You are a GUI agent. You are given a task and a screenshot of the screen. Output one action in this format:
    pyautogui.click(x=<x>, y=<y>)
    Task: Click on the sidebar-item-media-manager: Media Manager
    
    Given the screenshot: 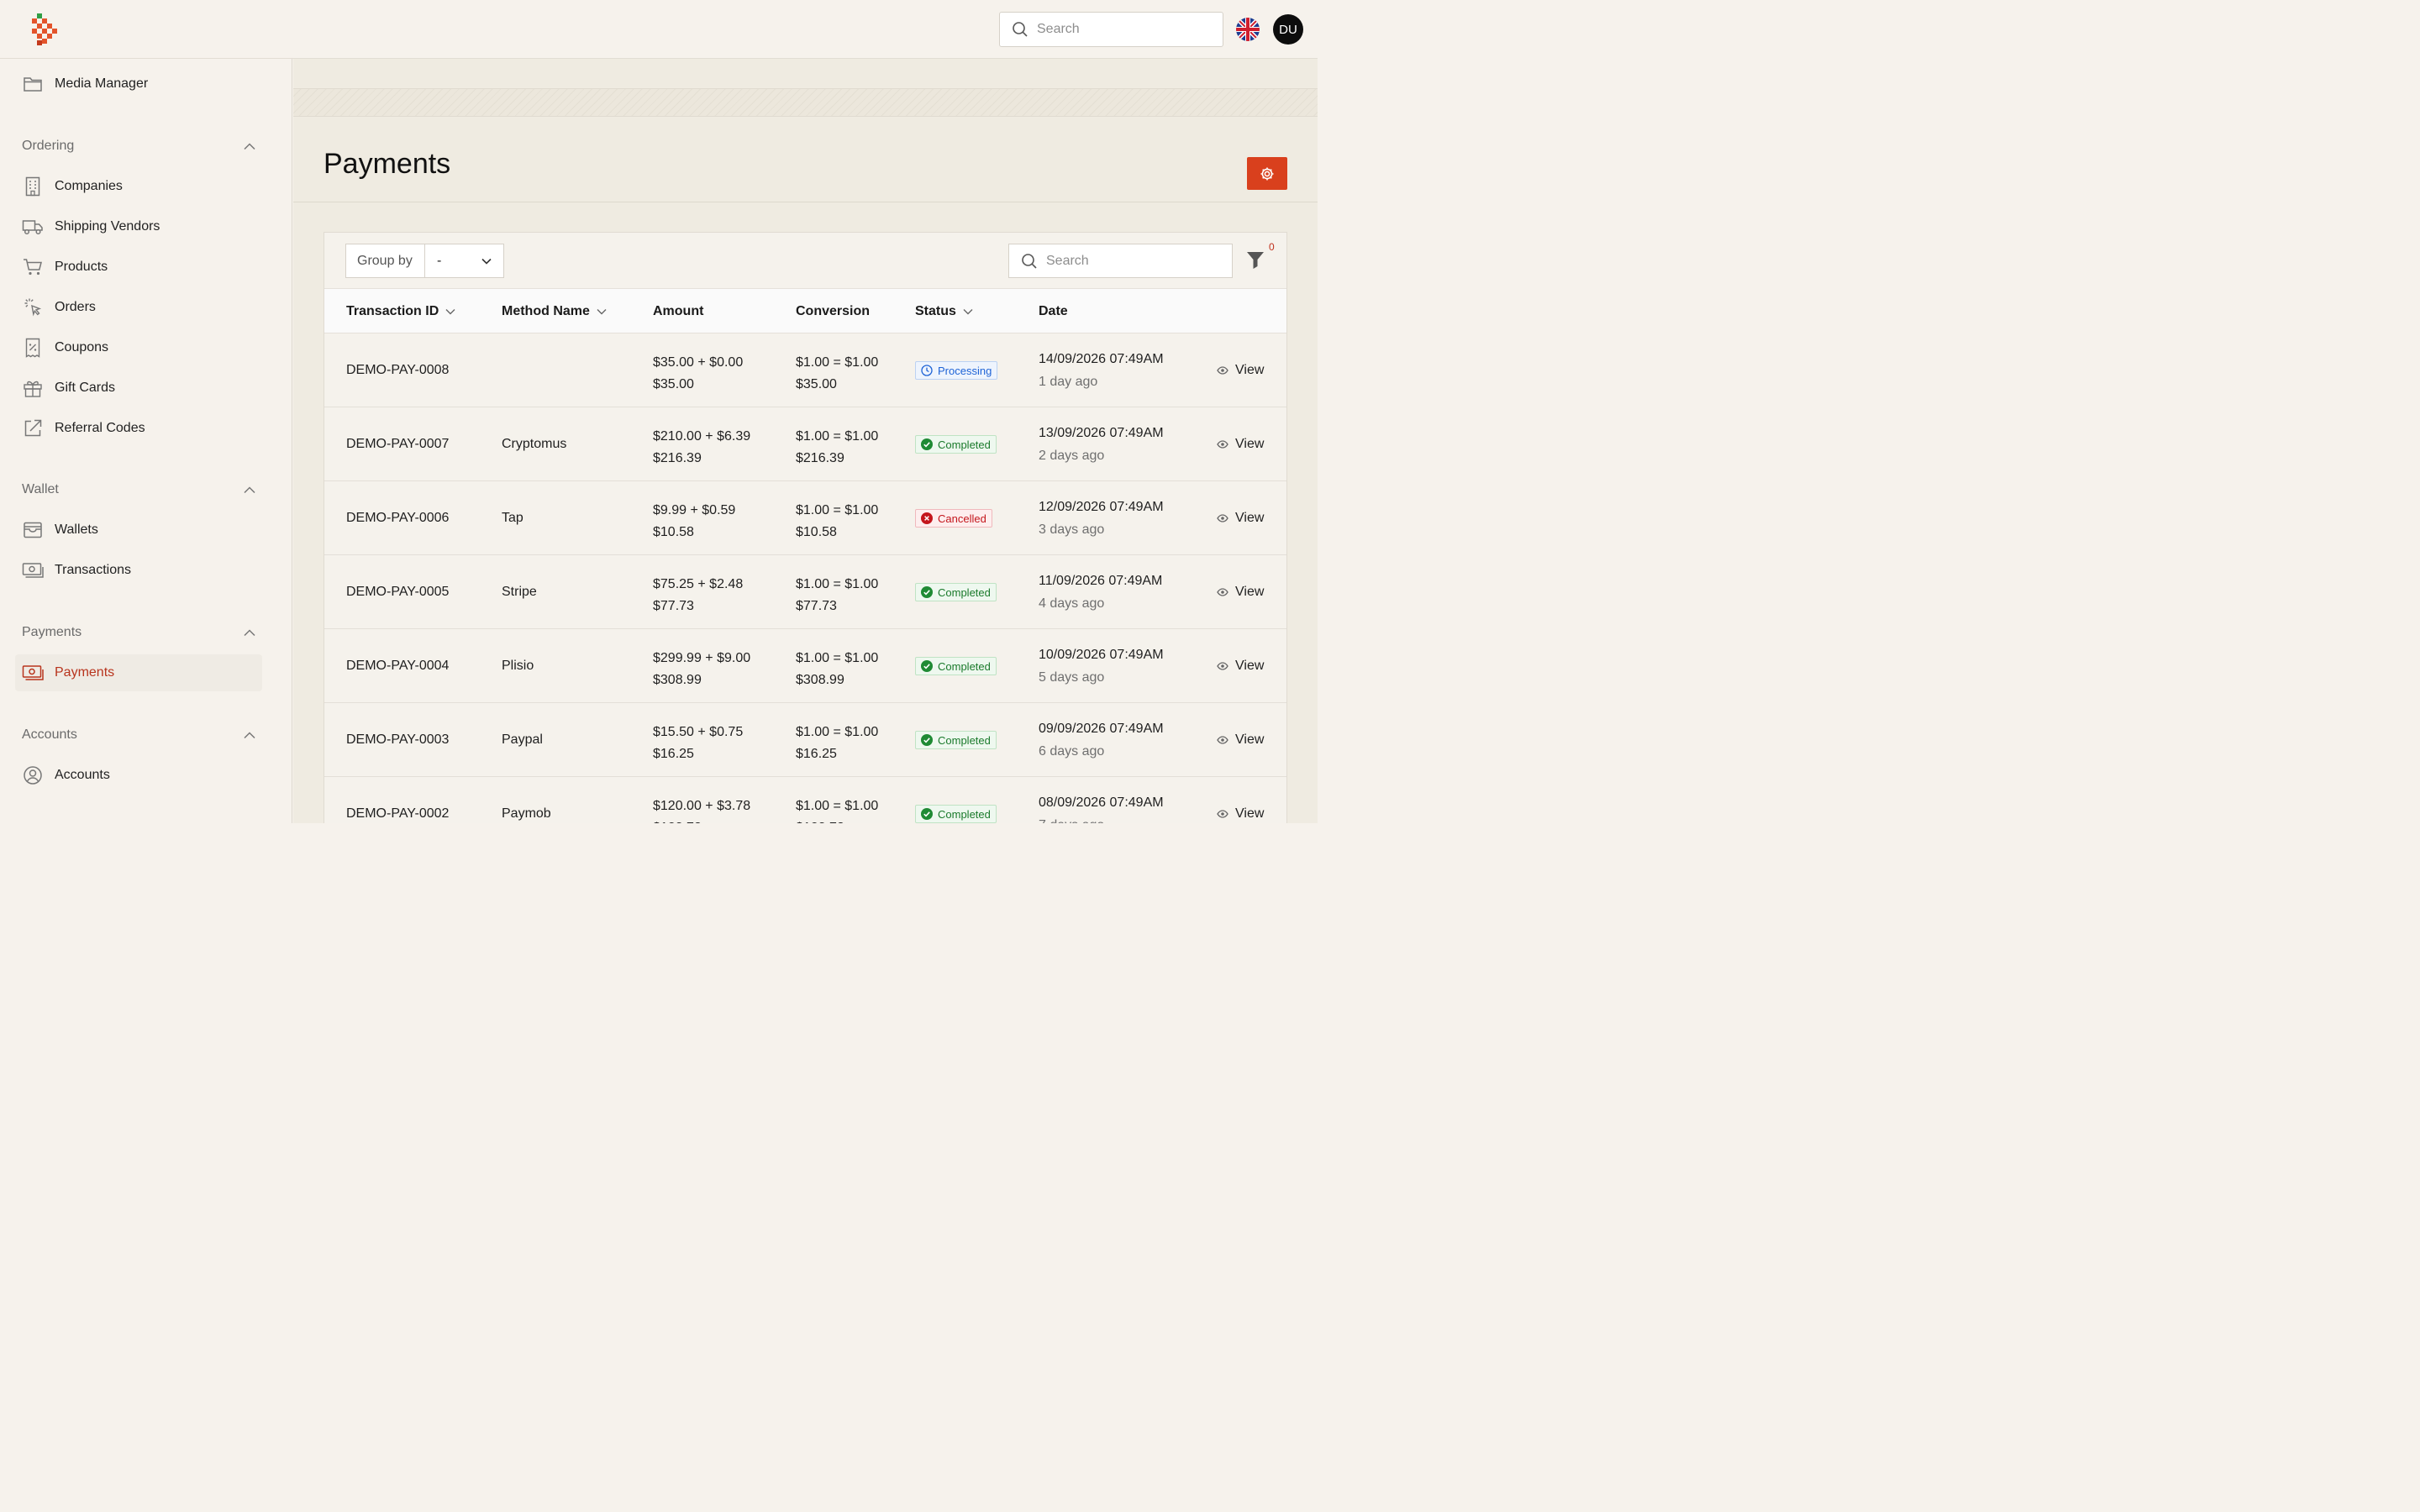 What is the action you would take?
    pyautogui.click(x=138, y=84)
    